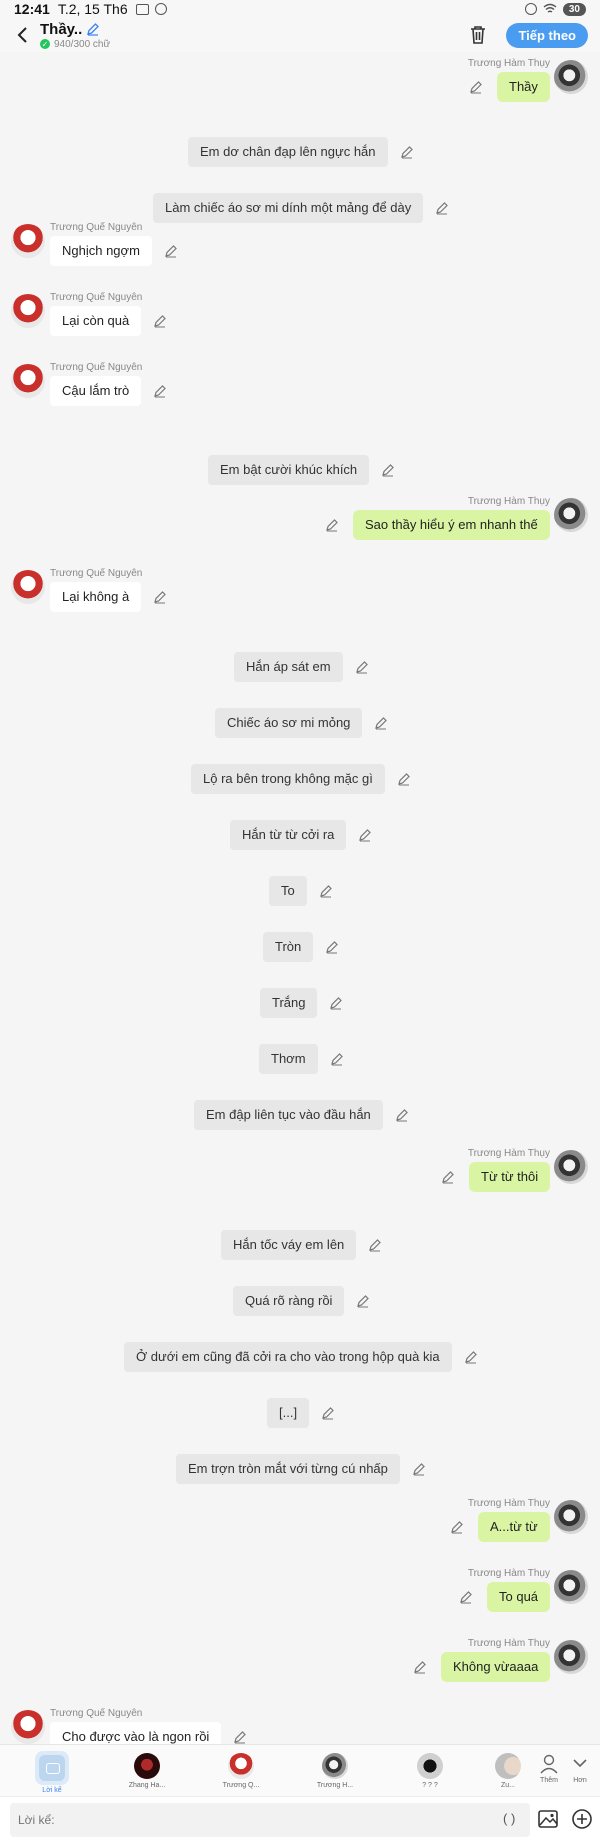  What do you see at coordinates (288, 1115) in the screenshot?
I see `narration-bubble: Em đập liên tục vào đầu hắn` at bounding box center [288, 1115].